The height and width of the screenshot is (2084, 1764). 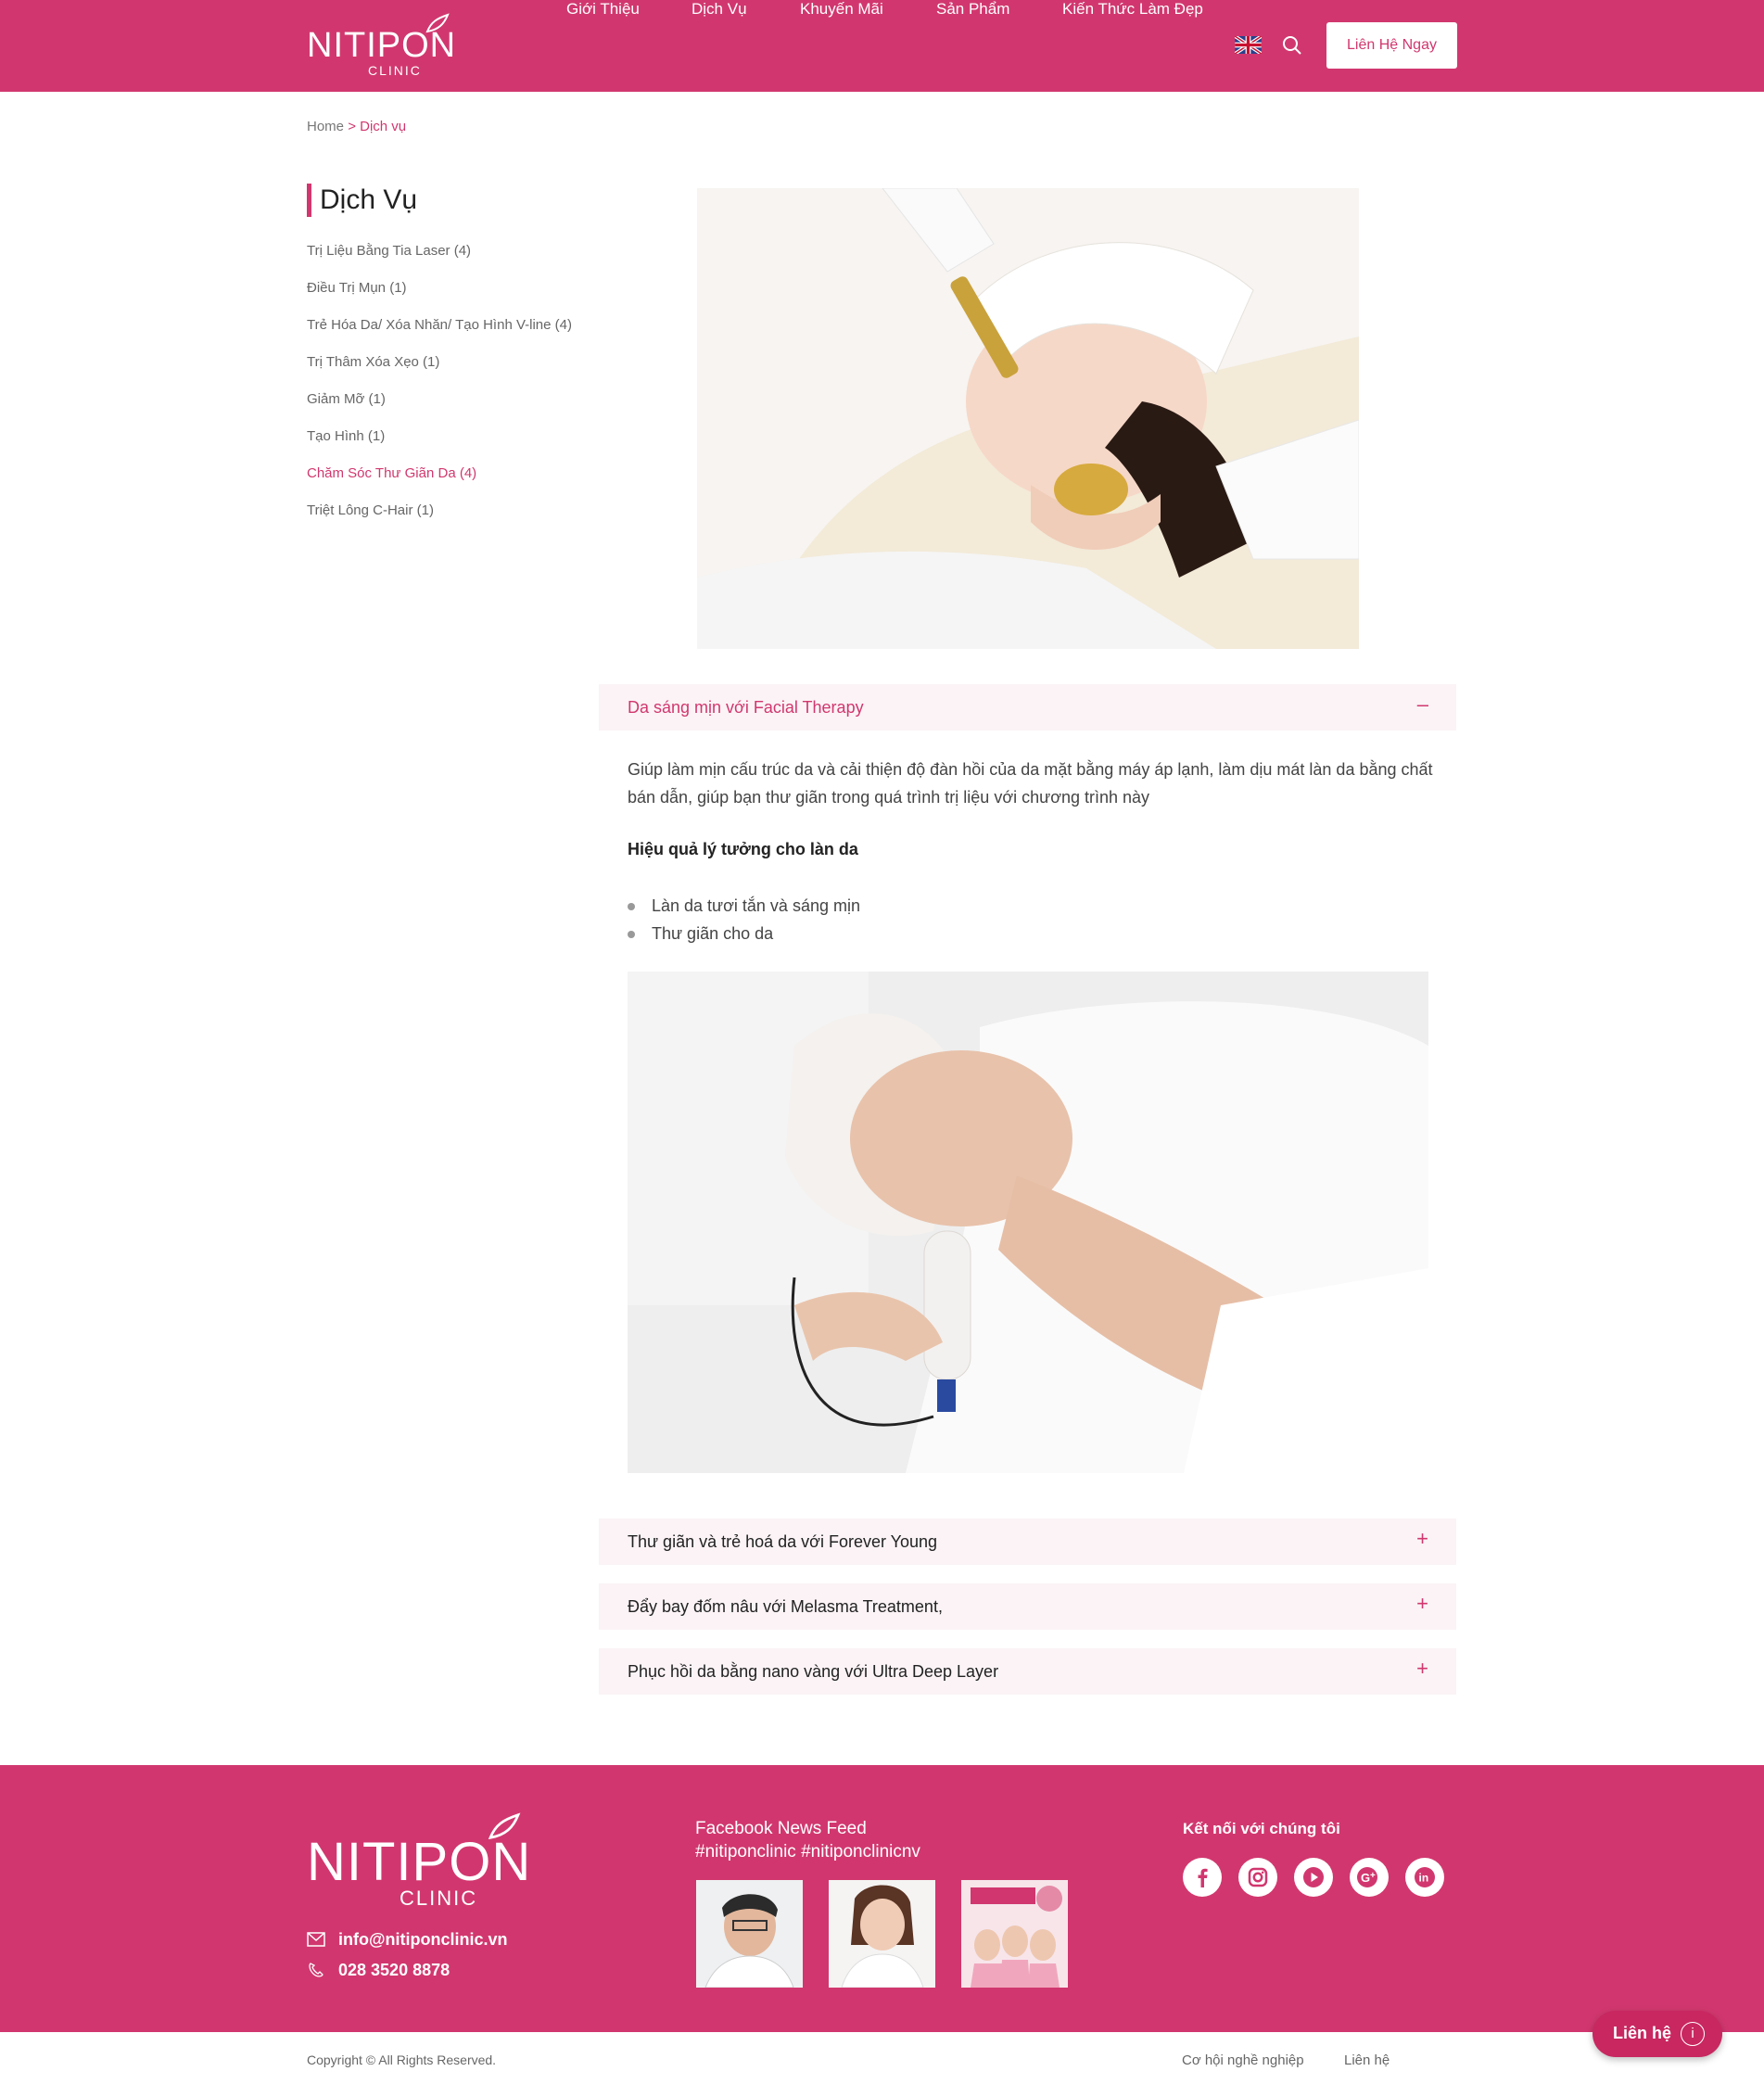 I want to click on breadcrumb-home: Home, so click(x=325, y=126).